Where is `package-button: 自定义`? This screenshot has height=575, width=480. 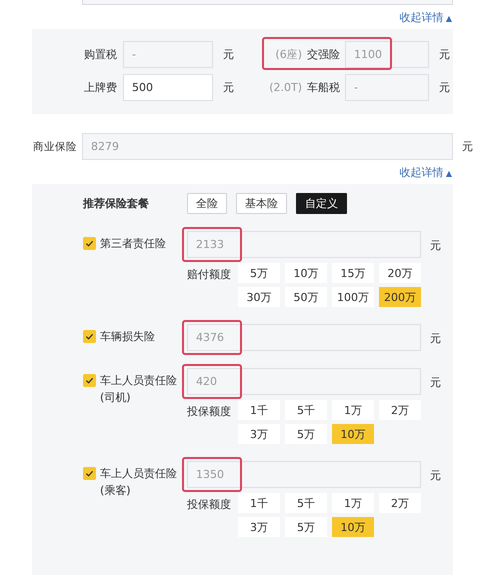
package-button: 自定义 is located at coordinates (321, 203).